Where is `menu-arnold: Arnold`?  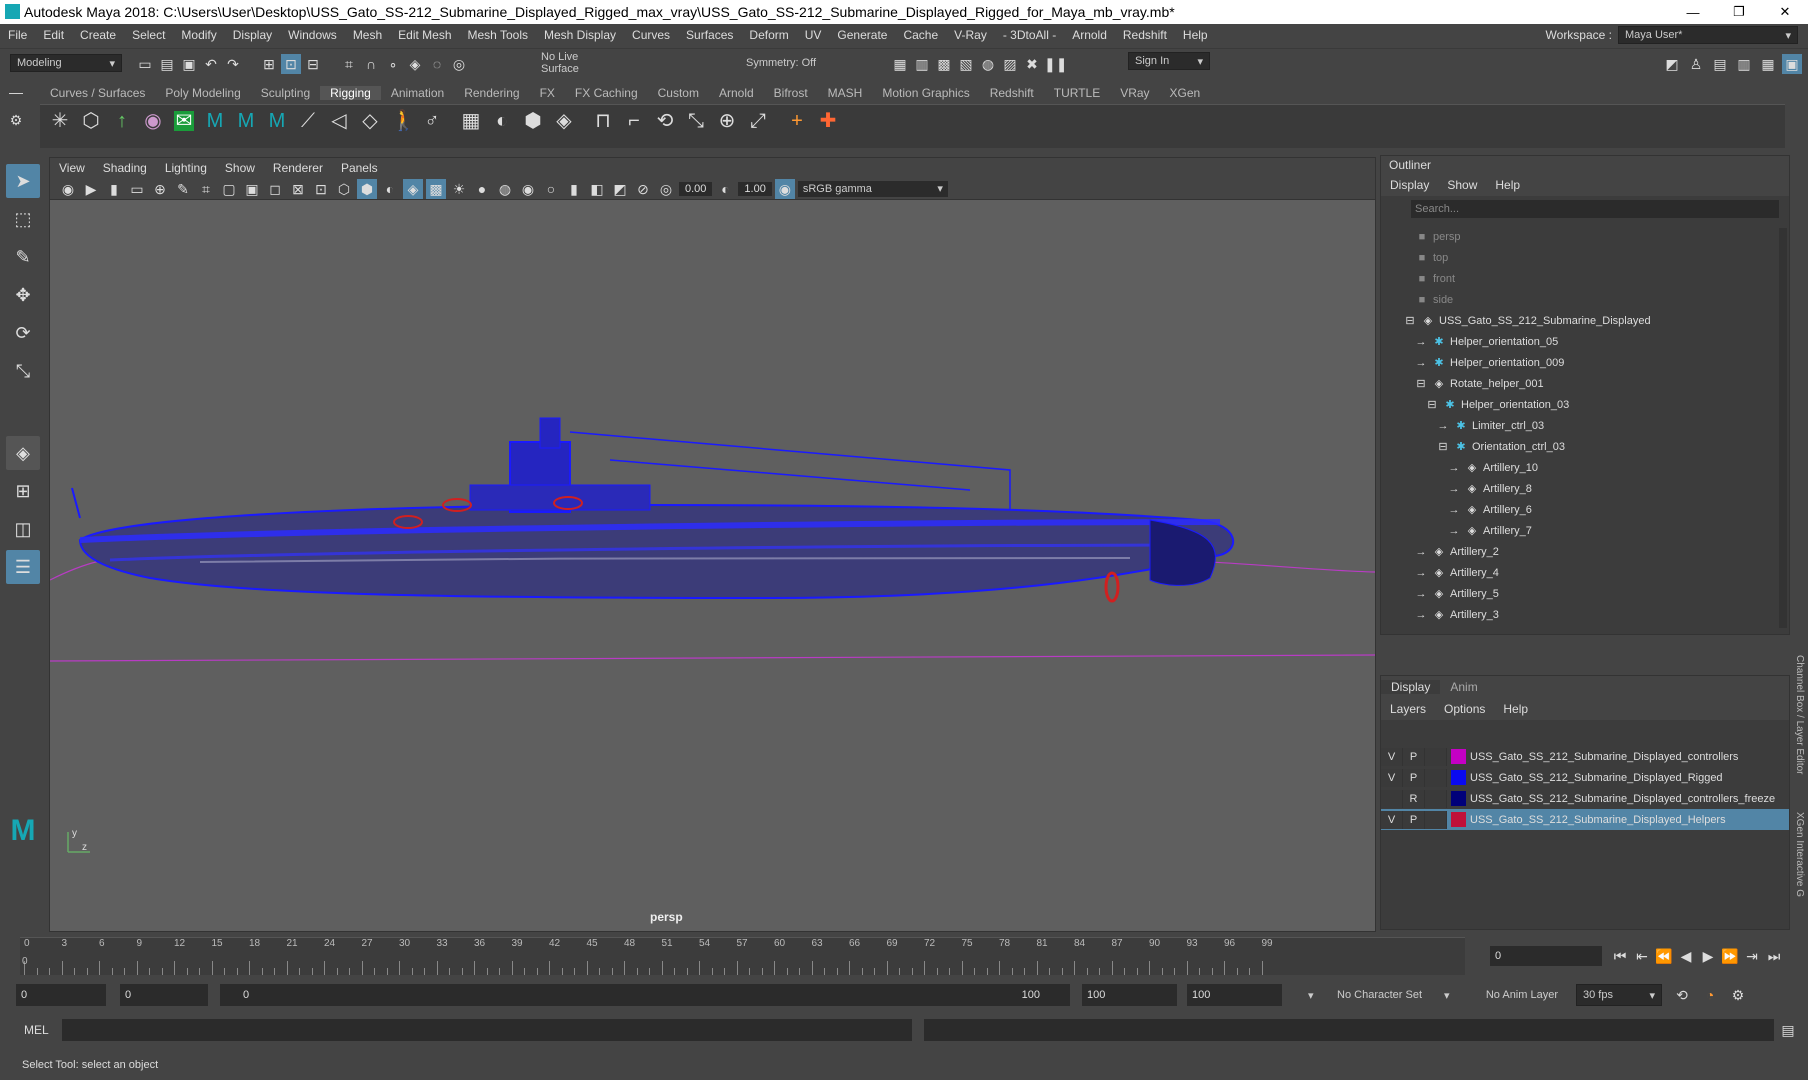
menu-arnold: Arnold is located at coordinates (1089, 35).